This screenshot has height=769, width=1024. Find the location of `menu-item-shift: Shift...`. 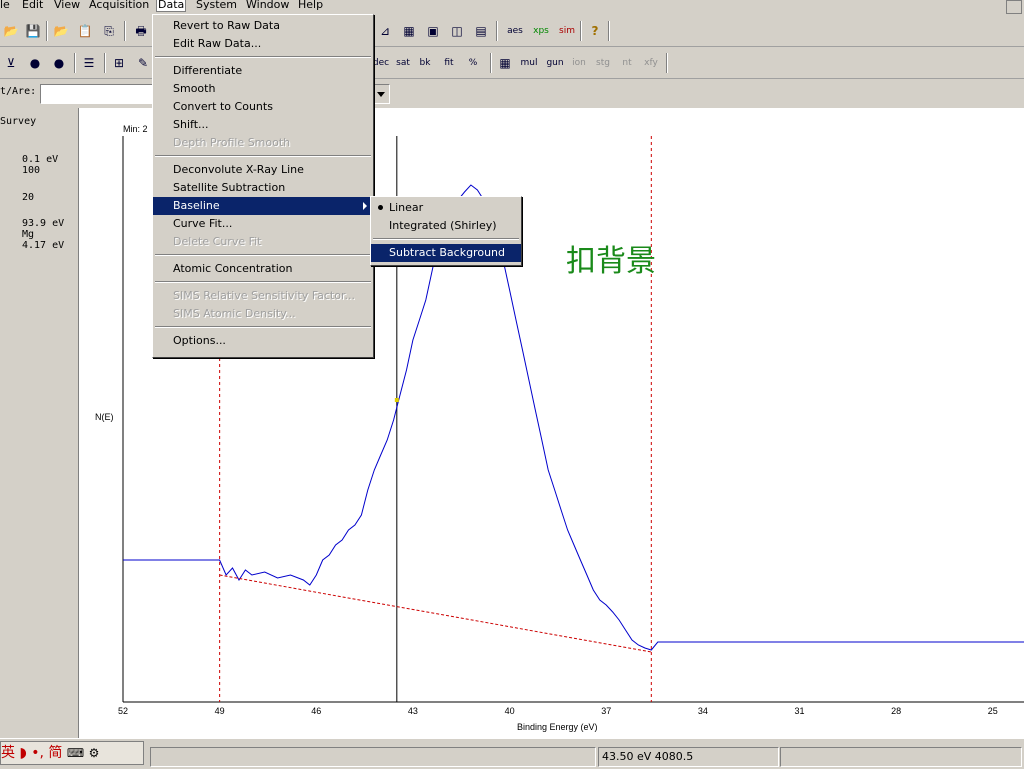

menu-item-shift: Shift... is located at coordinates (263, 125).